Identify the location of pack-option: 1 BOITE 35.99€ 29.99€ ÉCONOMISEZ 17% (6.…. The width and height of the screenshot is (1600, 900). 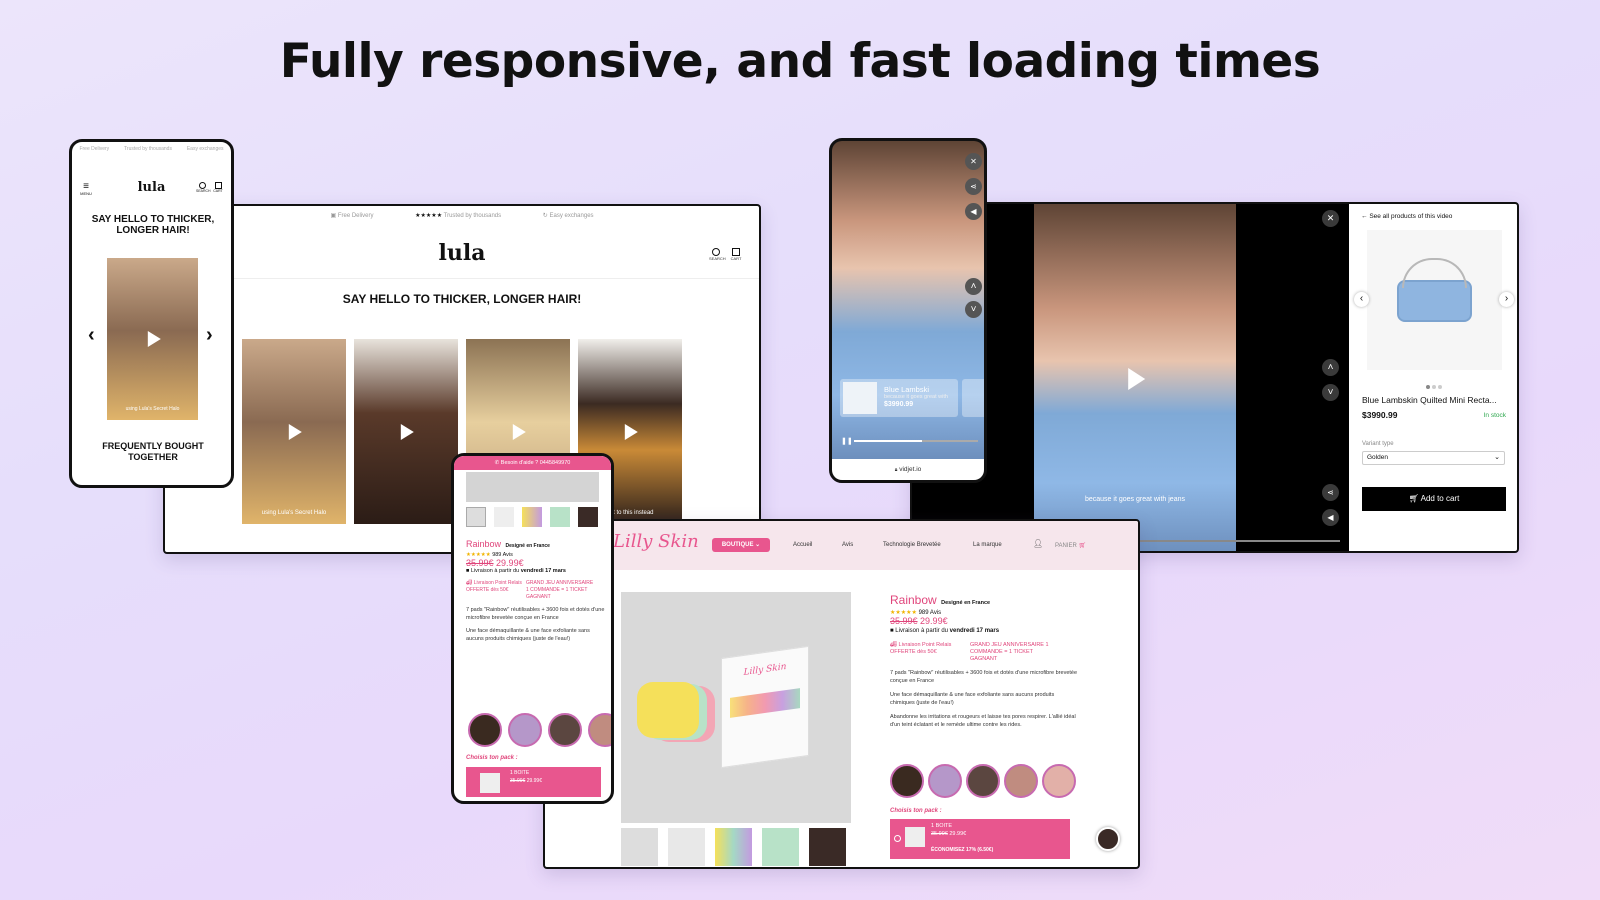
(980, 839).